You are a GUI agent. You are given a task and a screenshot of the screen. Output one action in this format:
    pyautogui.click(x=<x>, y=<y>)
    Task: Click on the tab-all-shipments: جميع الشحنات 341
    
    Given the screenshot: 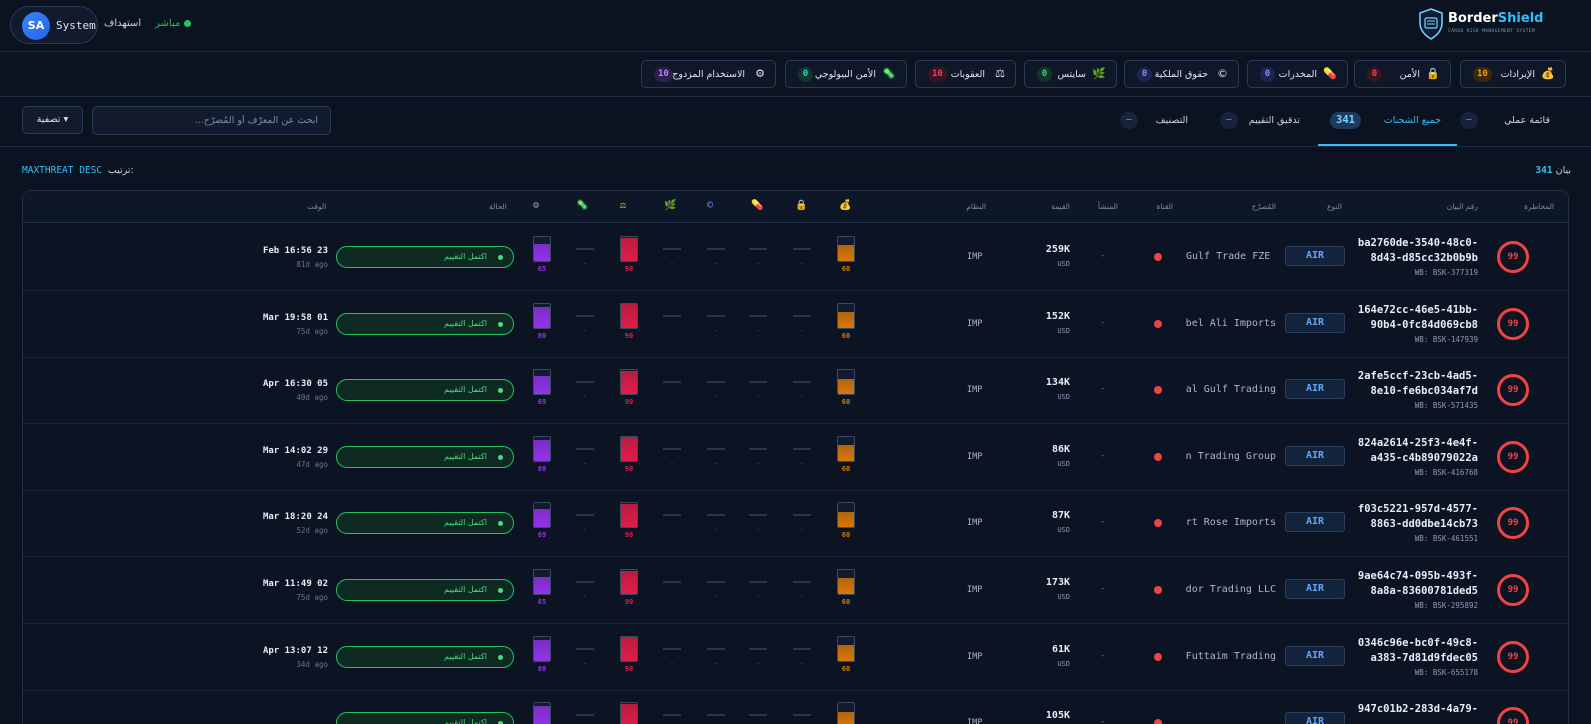 What is the action you would take?
    pyautogui.click(x=1387, y=121)
    